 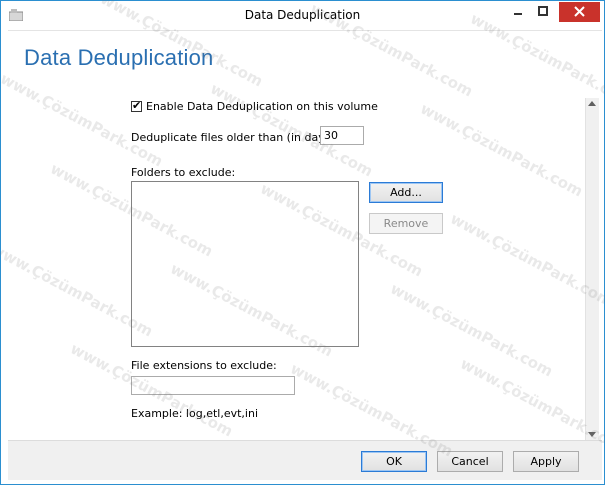 I want to click on enable-dedup-label: Enable Data Deduplication on this volume, so click(x=262, y=106).